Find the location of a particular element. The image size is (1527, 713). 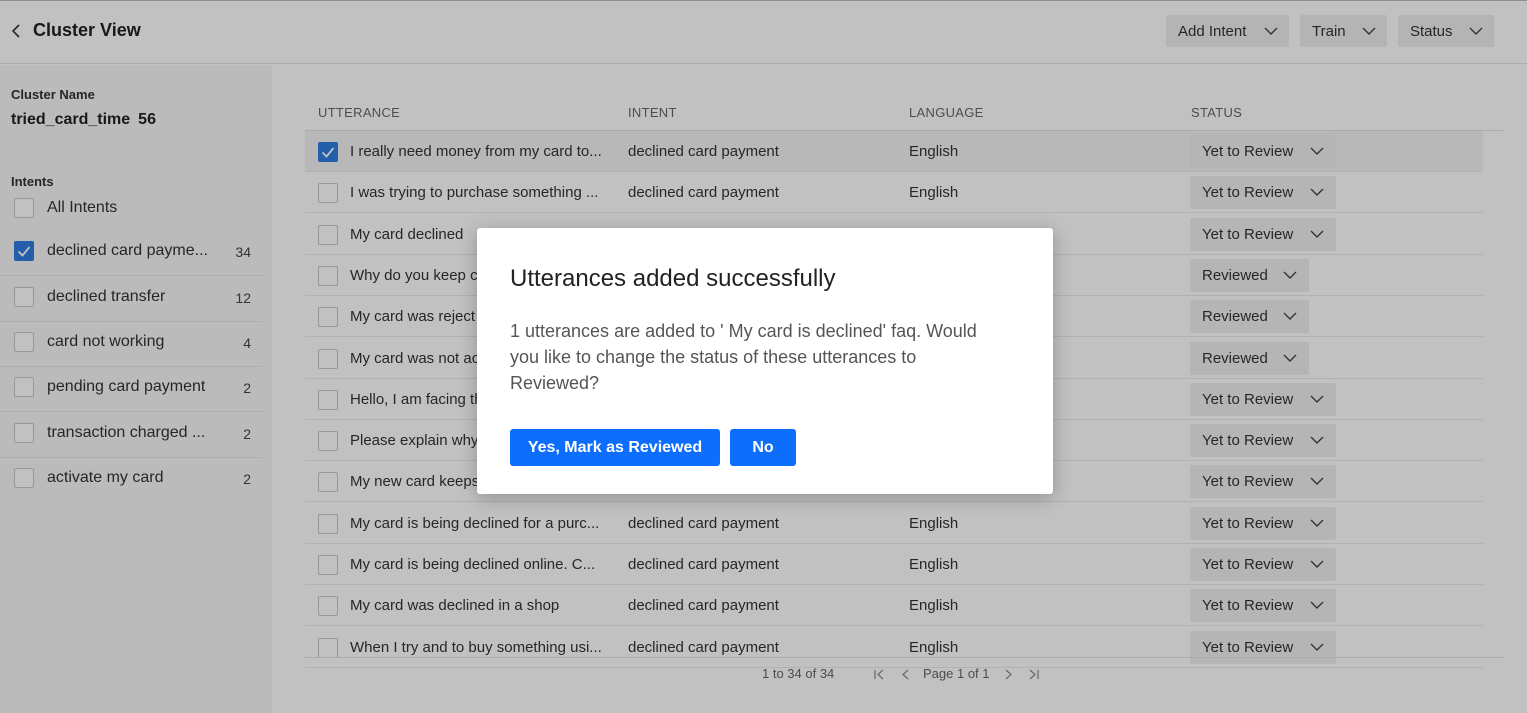

dialog-title: Utterances added successfully is located at coordinates (673, 278).